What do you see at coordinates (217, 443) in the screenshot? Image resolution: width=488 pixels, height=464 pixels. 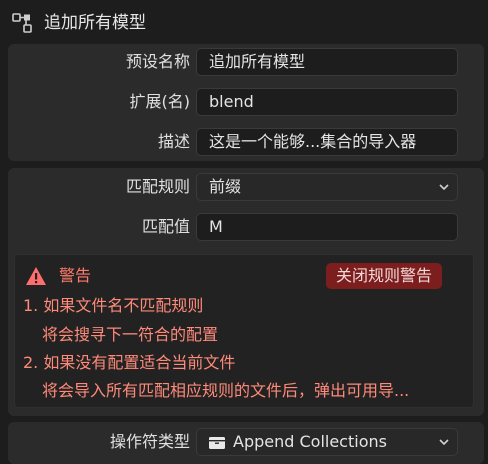 I see `collection-icon` at bounding box center [217, 443].